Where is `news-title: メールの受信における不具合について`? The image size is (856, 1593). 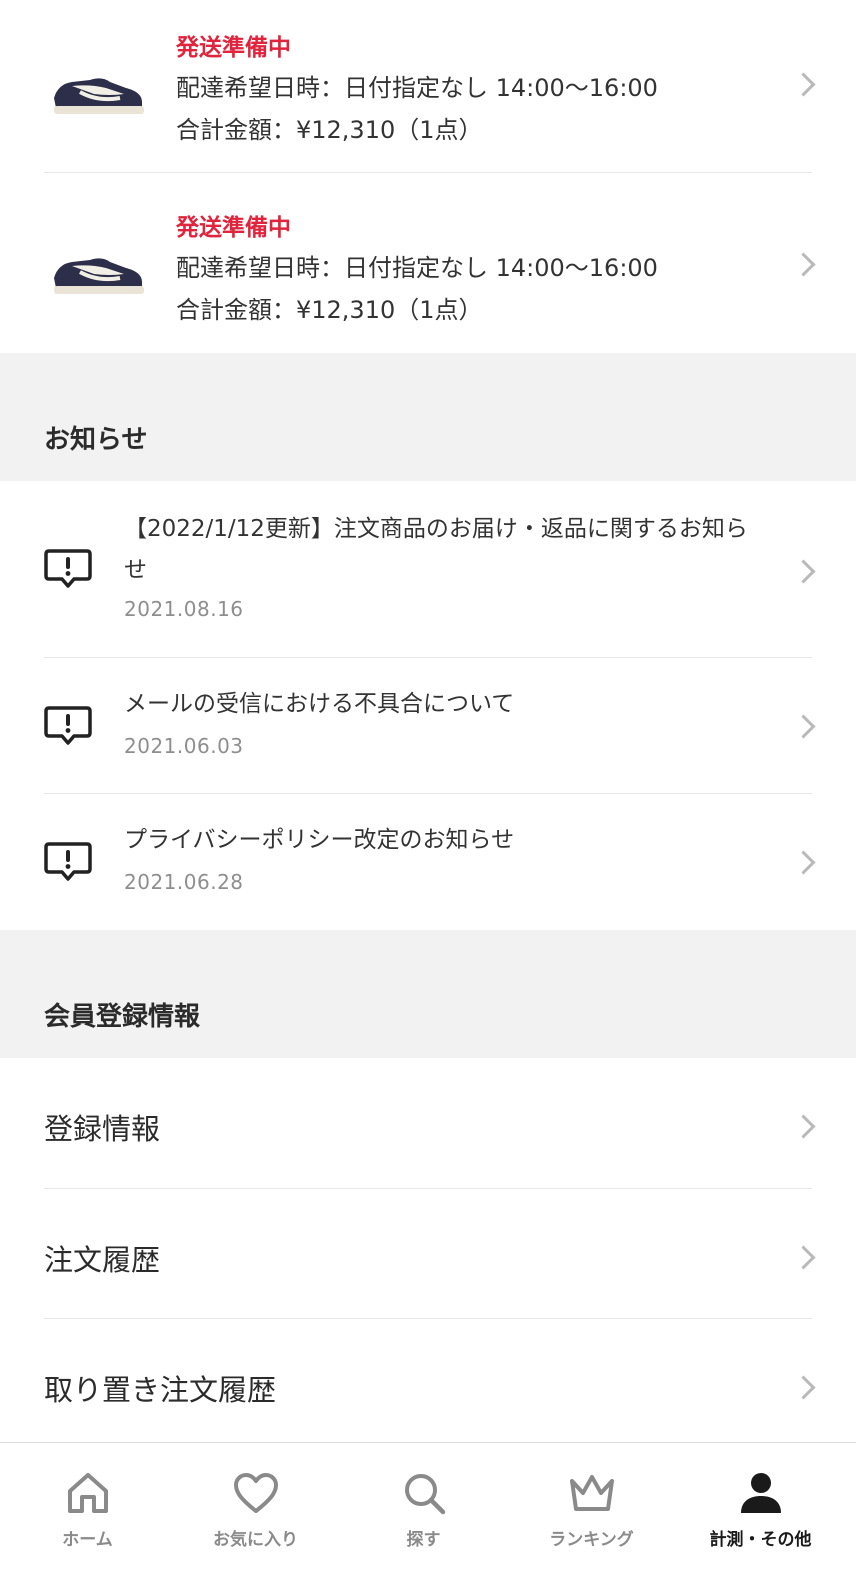 news-title: メールの受信における不具合について is located at coordinates (319, 704).